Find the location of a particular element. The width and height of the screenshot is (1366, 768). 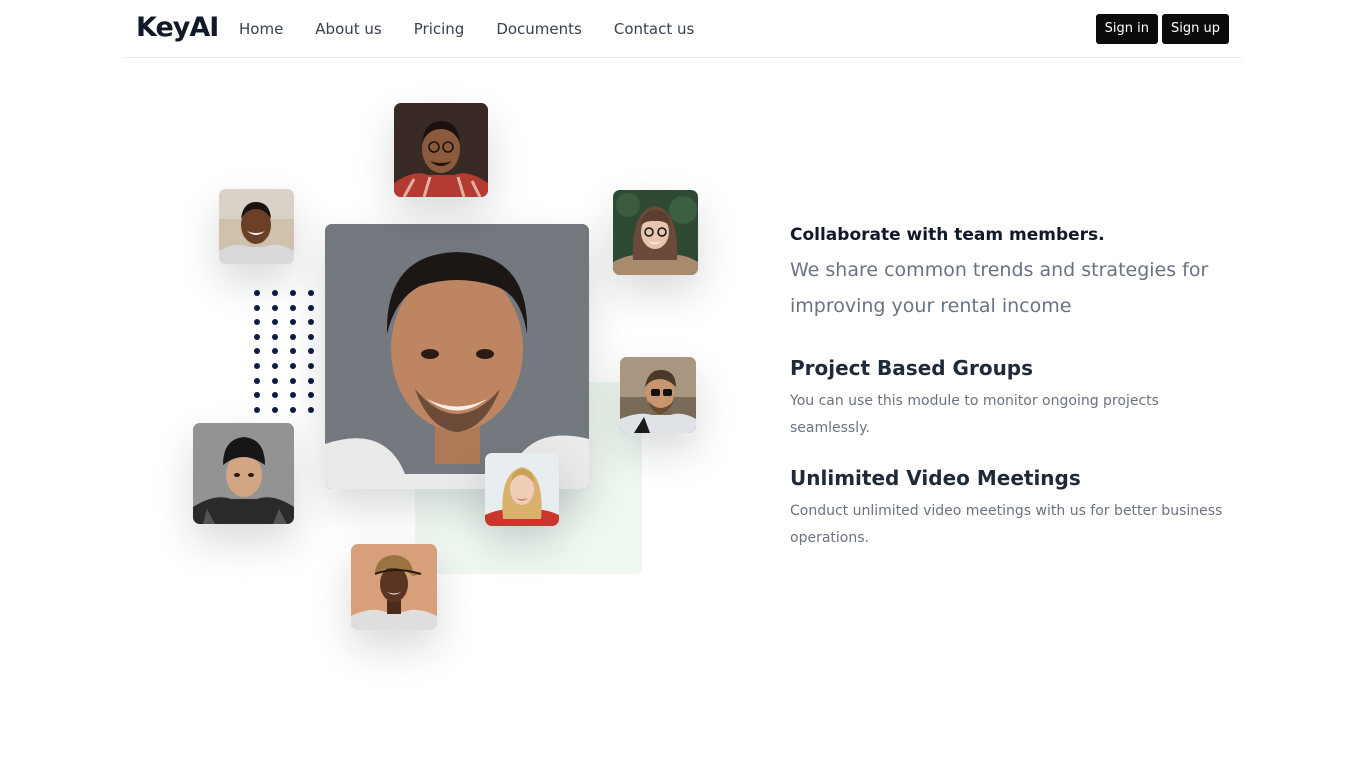

nav-link-contact: Contact us is located at coordinates (654, 29).